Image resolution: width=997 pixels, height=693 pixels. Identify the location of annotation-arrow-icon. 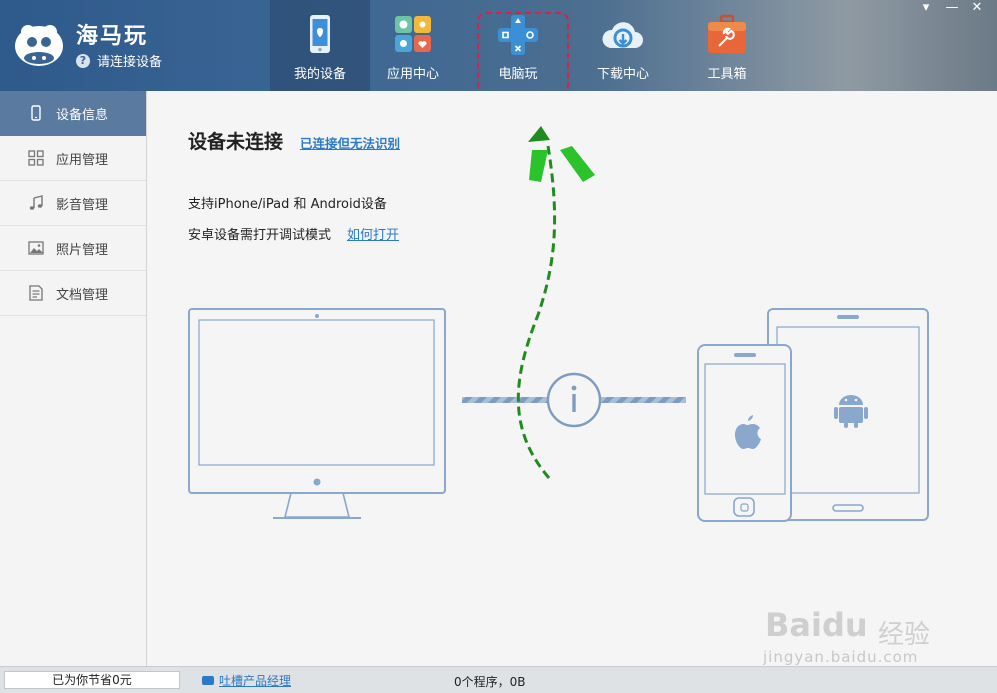
(561, 154).